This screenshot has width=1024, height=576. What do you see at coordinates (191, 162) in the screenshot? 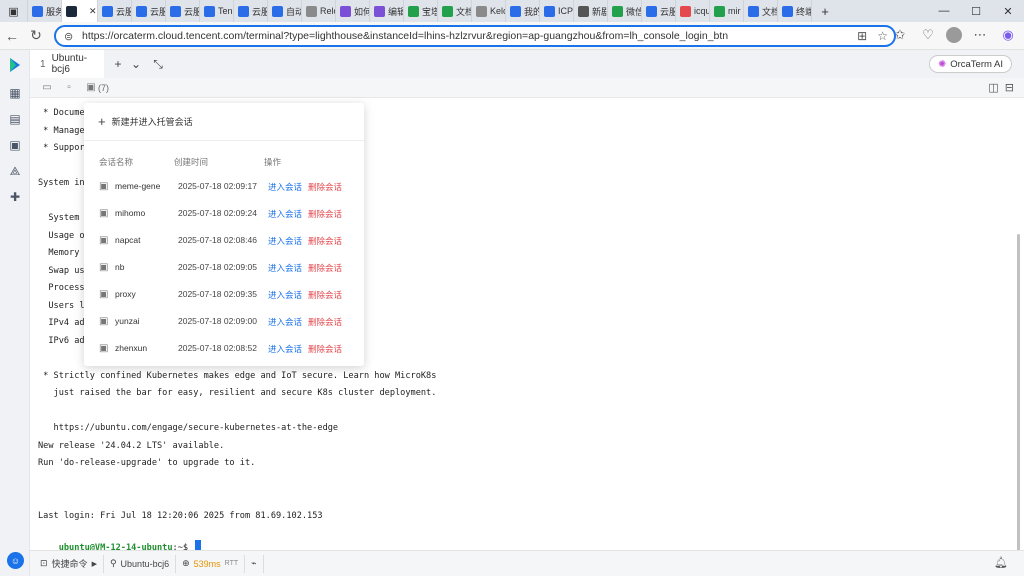
I see `header-created-time: 创建时间` at bounding box center [191, 162].